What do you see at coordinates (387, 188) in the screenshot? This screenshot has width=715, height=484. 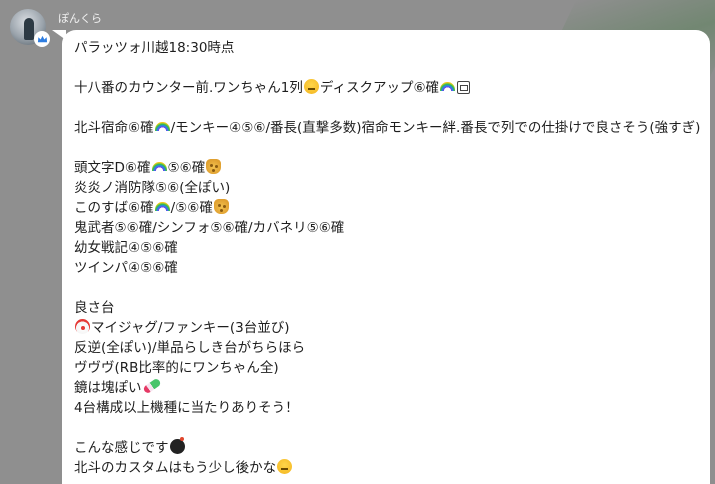 I see `message-line: 炎炎ノ消防隊⑤⑥(全ぽい)` at bounding box center [387, 188].